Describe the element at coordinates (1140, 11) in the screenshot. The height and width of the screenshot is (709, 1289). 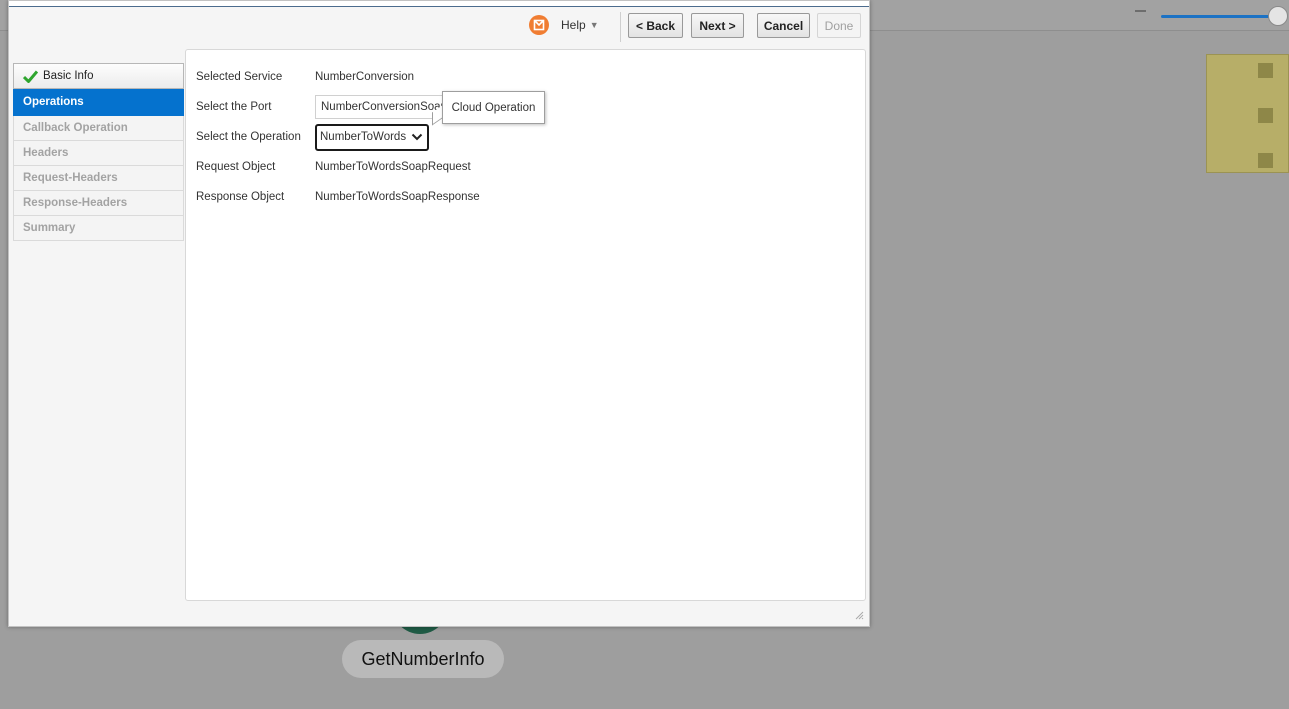
I see `zoom-out-icon` at that location.